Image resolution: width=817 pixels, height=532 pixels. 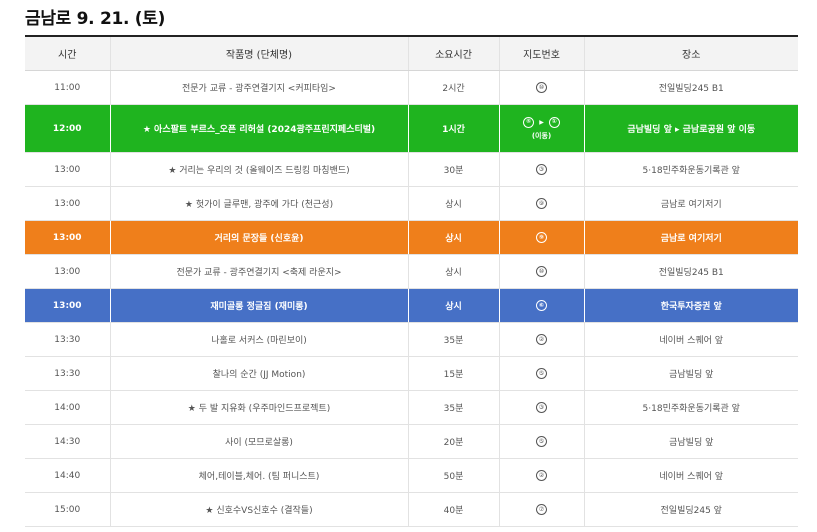 What do you see at coordinates (67, 128) in the screenshot?
I see `cell-time: 12:00` at bounding box center [67, 128].